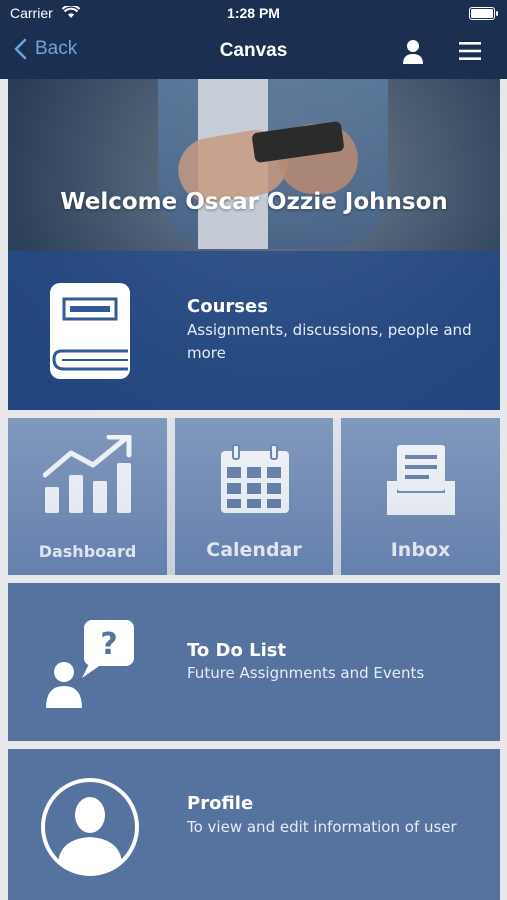  What do you see at coordinates (483, 13) in the screenshot?
I see `battery-icon` at bounding box center [483, 13].